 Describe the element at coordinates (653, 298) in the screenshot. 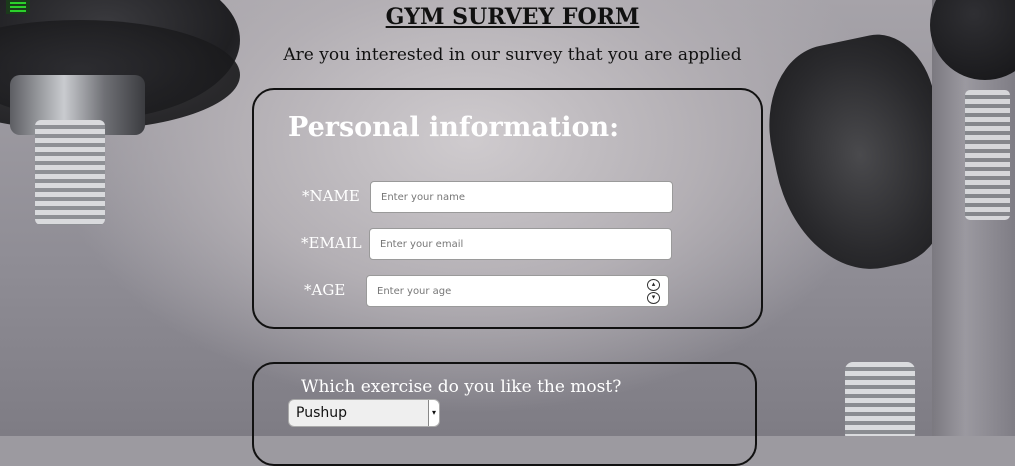

I see `chevron-down-icon: ▾` at that location.